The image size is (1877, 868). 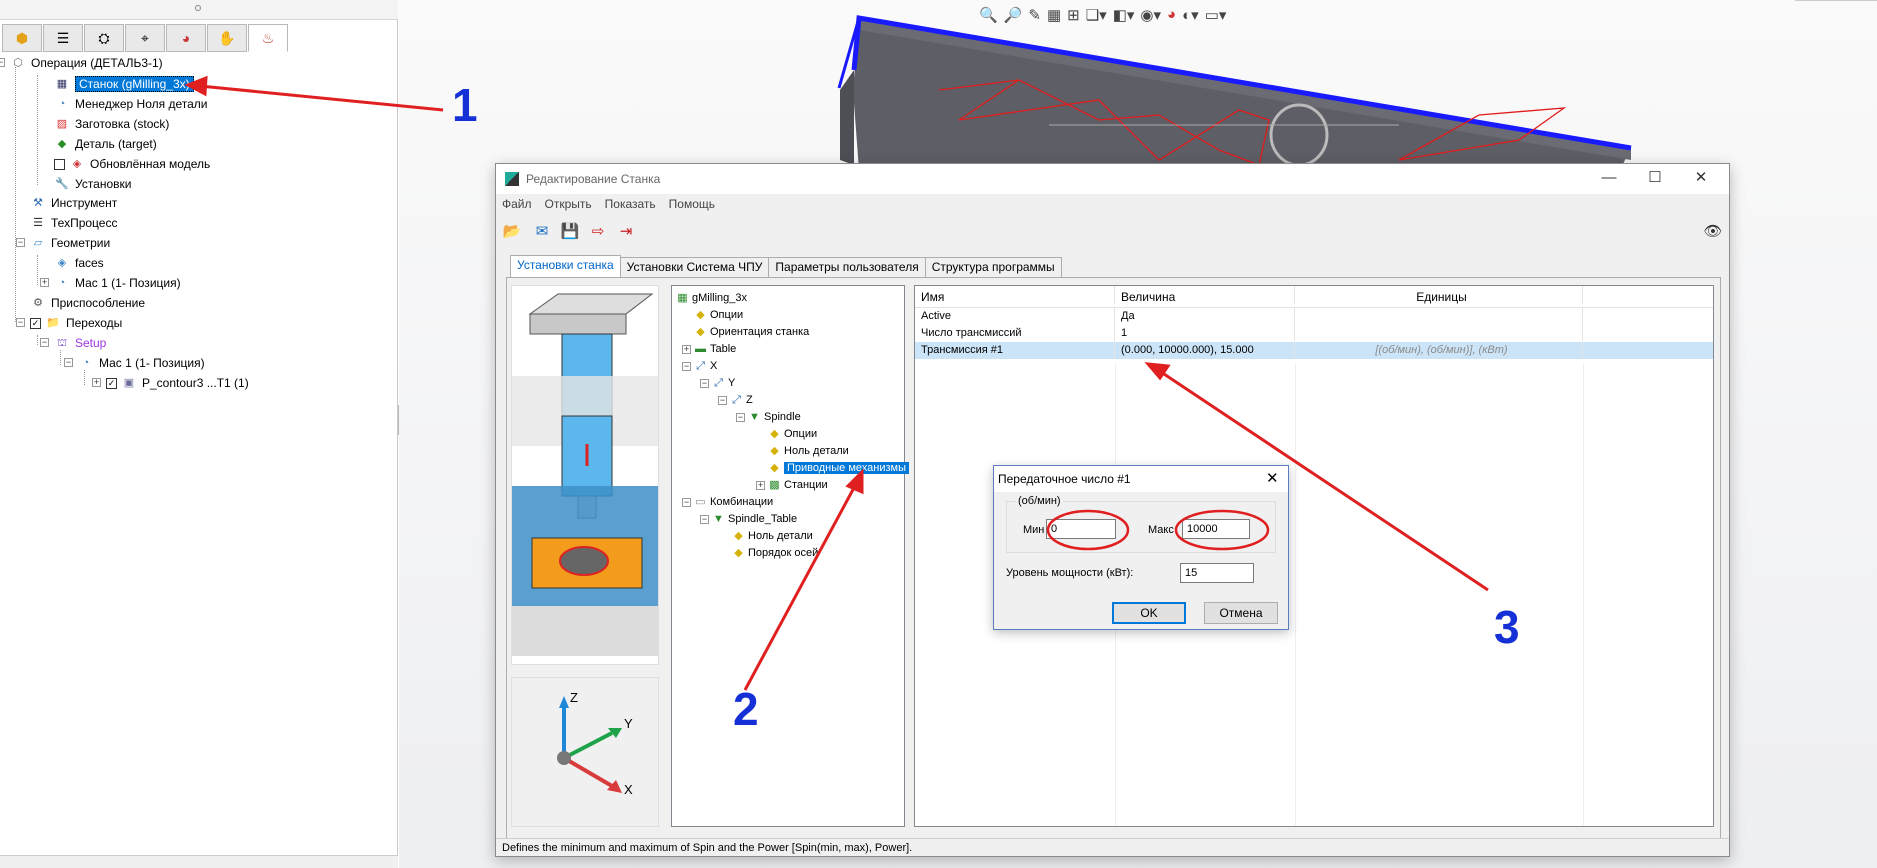 What do you see at coordinates (1655, 179) in the screenshot?
I see `maximize-button: ☐` at bounding box center [1655, 179].